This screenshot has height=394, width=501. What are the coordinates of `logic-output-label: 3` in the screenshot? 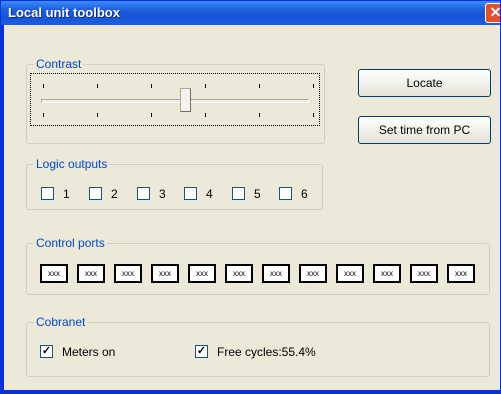 It's located at (162, 194).